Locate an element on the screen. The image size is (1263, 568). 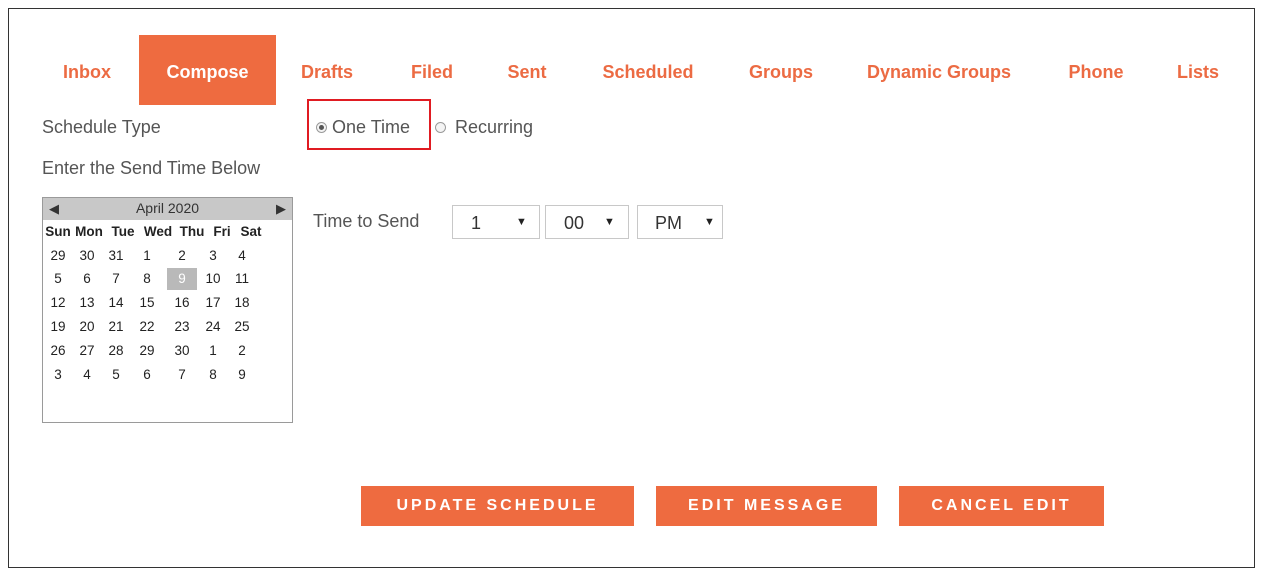
calendar-month-title: April 2020 is located at coordinates (167, 208).